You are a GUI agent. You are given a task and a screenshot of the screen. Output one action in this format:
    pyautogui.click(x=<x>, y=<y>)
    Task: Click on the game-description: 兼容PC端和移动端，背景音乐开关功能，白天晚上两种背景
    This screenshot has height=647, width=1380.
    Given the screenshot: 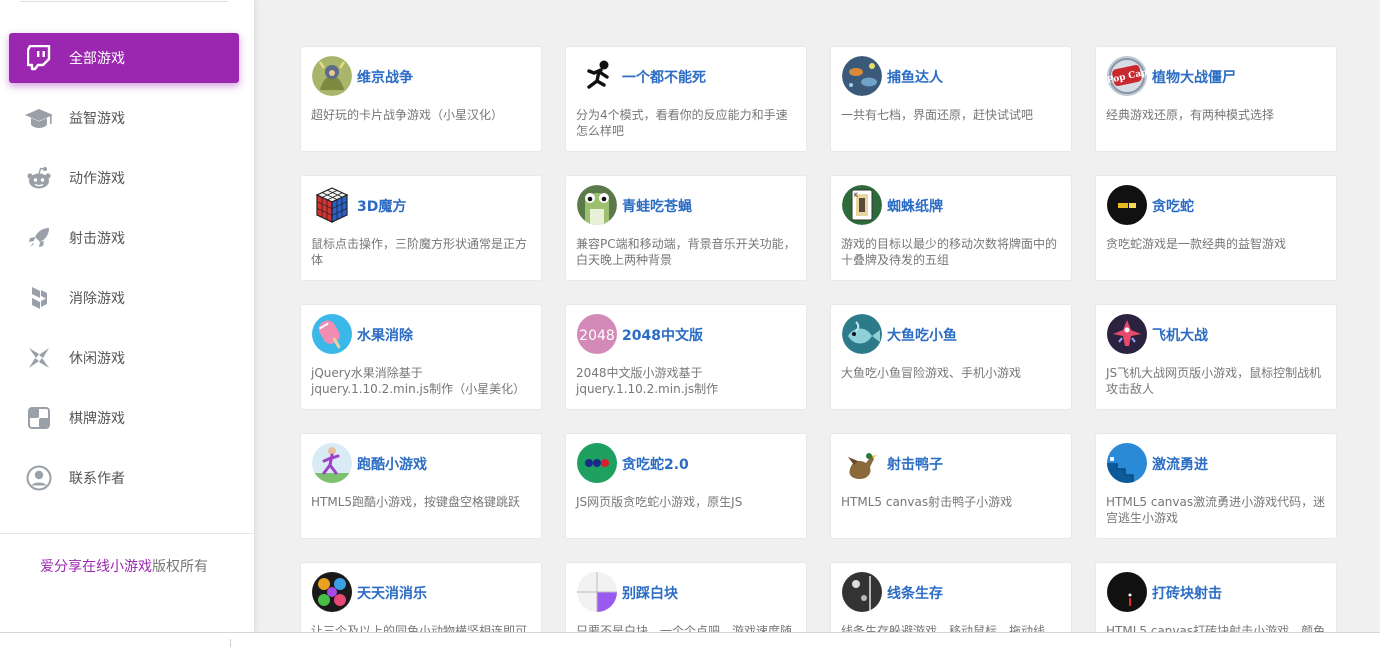 What is the action you would take?
    pyautogui.click(x=686, y=252)
    